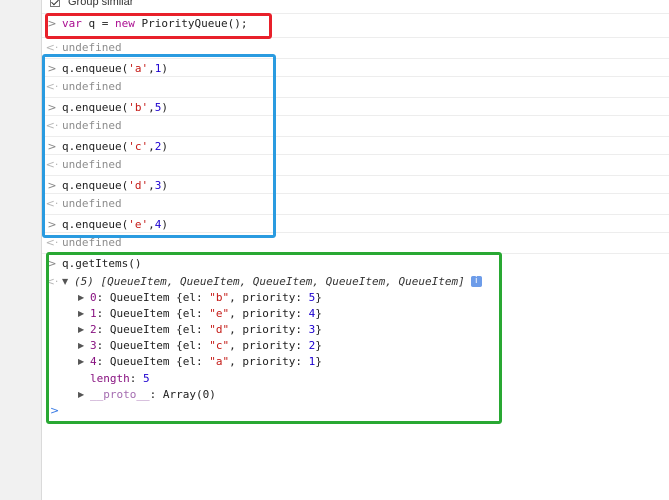 The image size is (669, 500). I want to click on result-text: undefined, so click(92, 47).